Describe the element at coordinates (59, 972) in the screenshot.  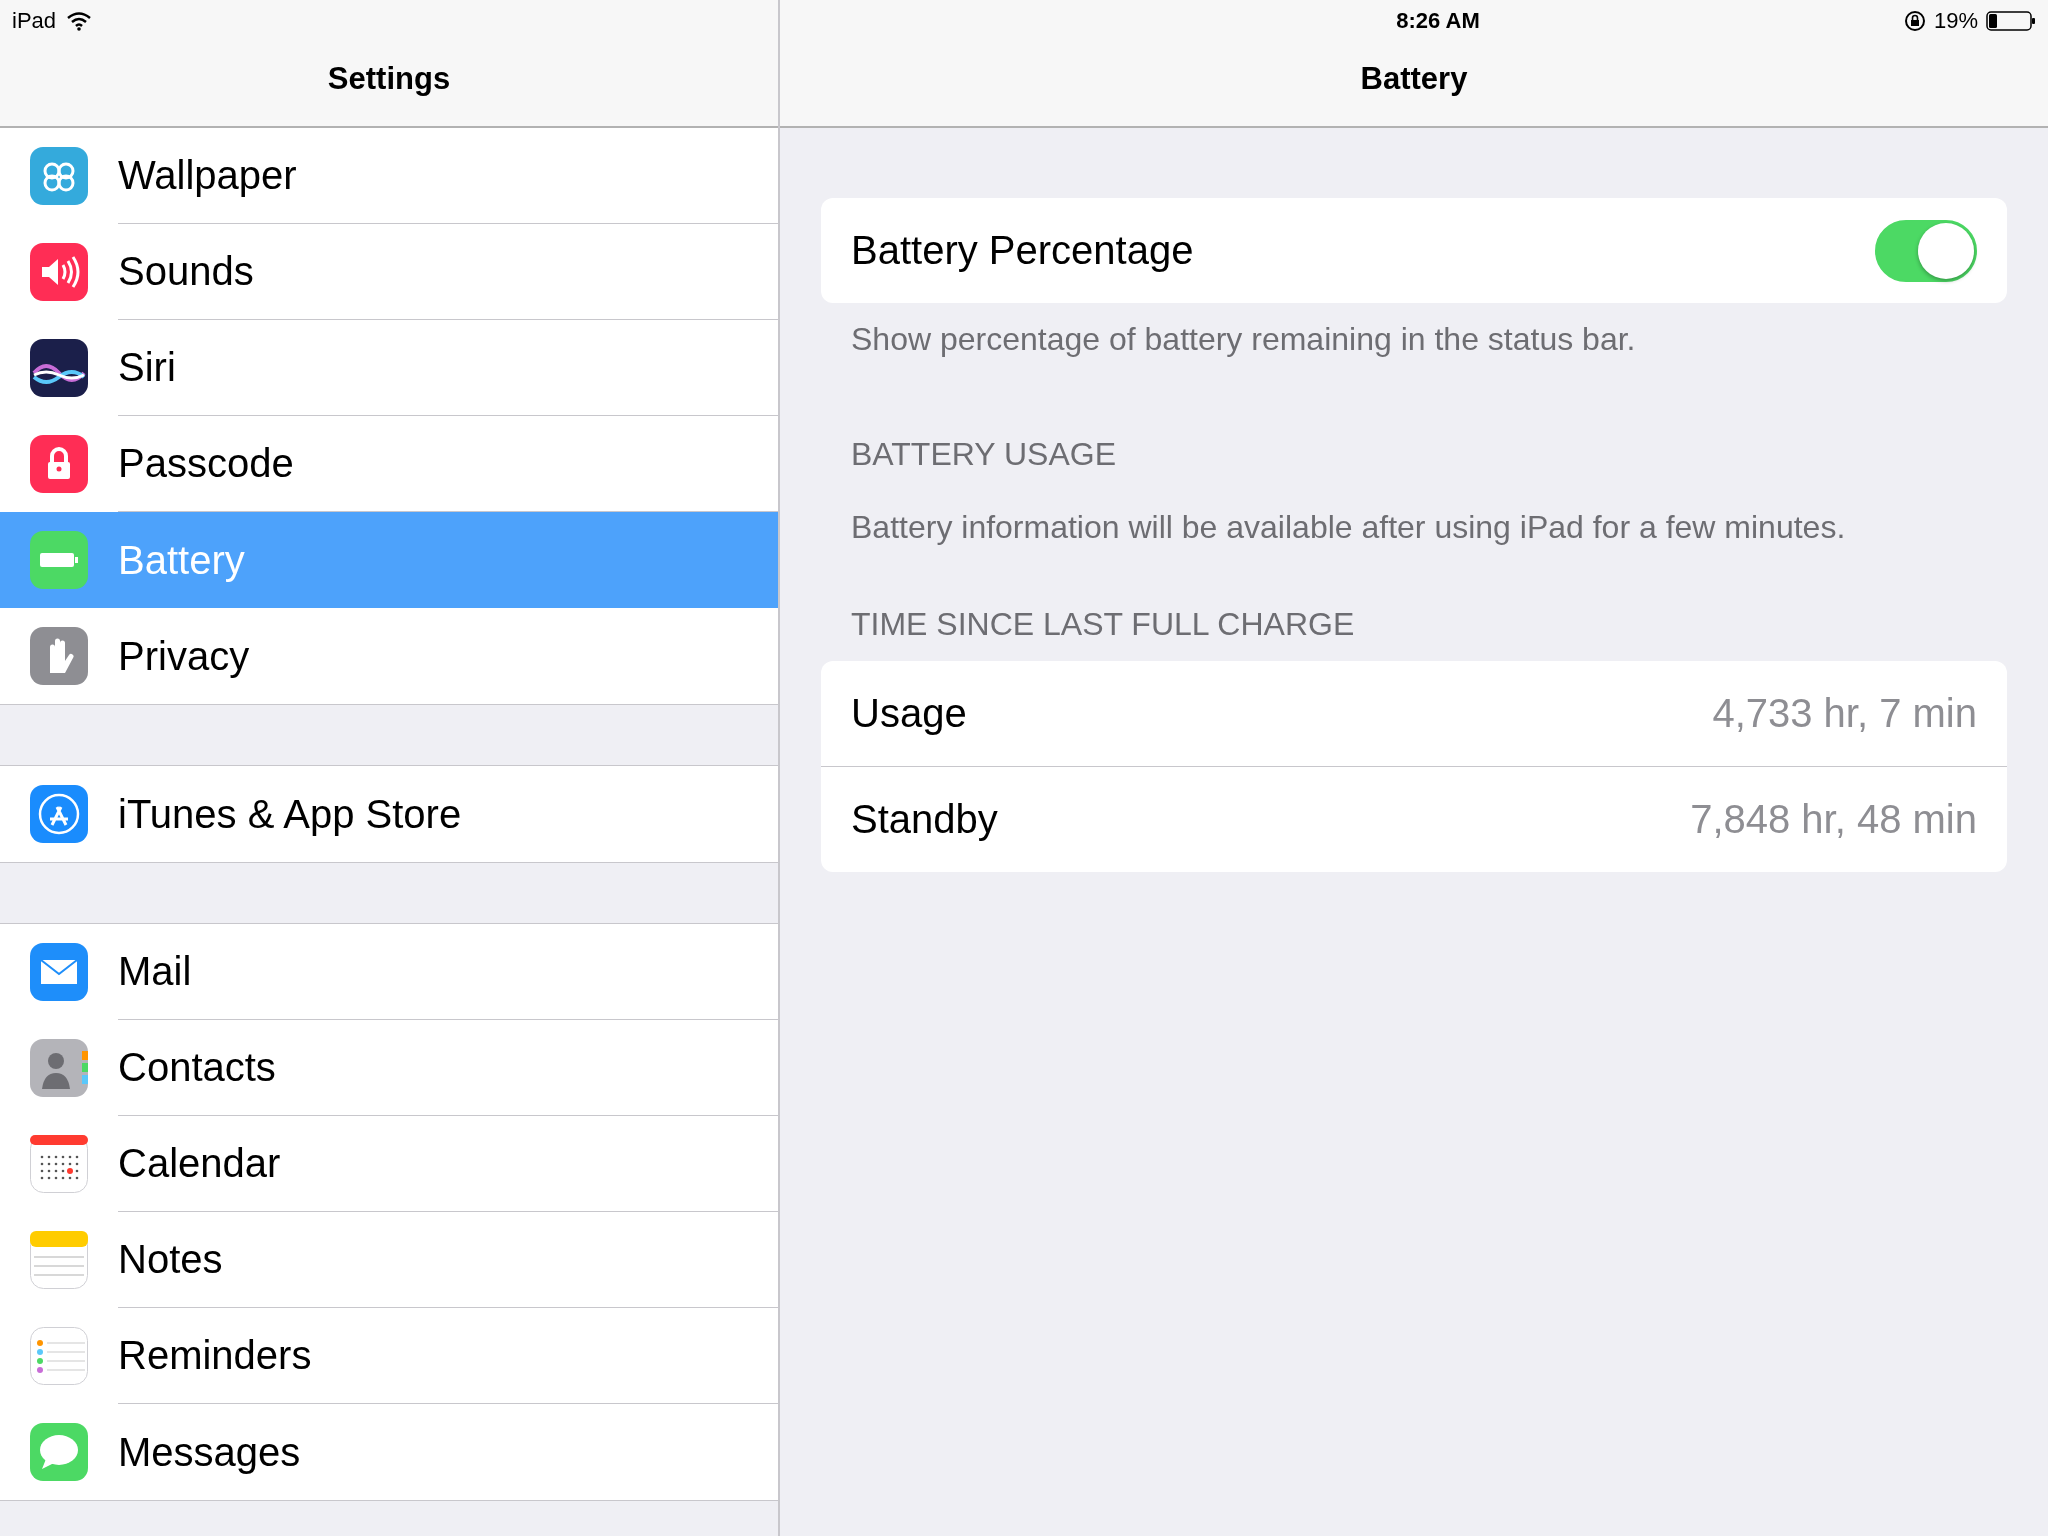
I see `envelope-icon` at that location.